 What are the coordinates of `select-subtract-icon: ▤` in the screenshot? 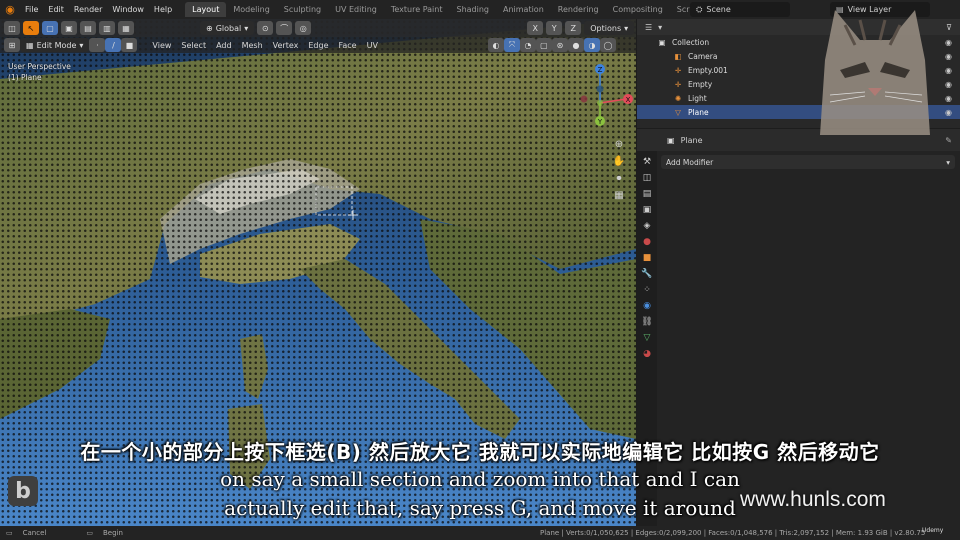 It's located at (88, 28).